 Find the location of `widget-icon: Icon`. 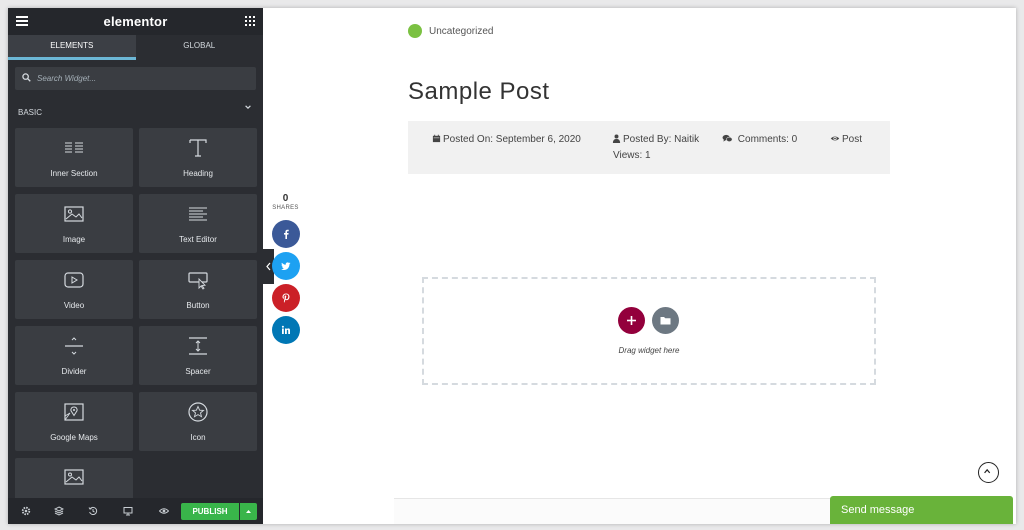

widget-icon: Icon is located at coordinates (198, 421).